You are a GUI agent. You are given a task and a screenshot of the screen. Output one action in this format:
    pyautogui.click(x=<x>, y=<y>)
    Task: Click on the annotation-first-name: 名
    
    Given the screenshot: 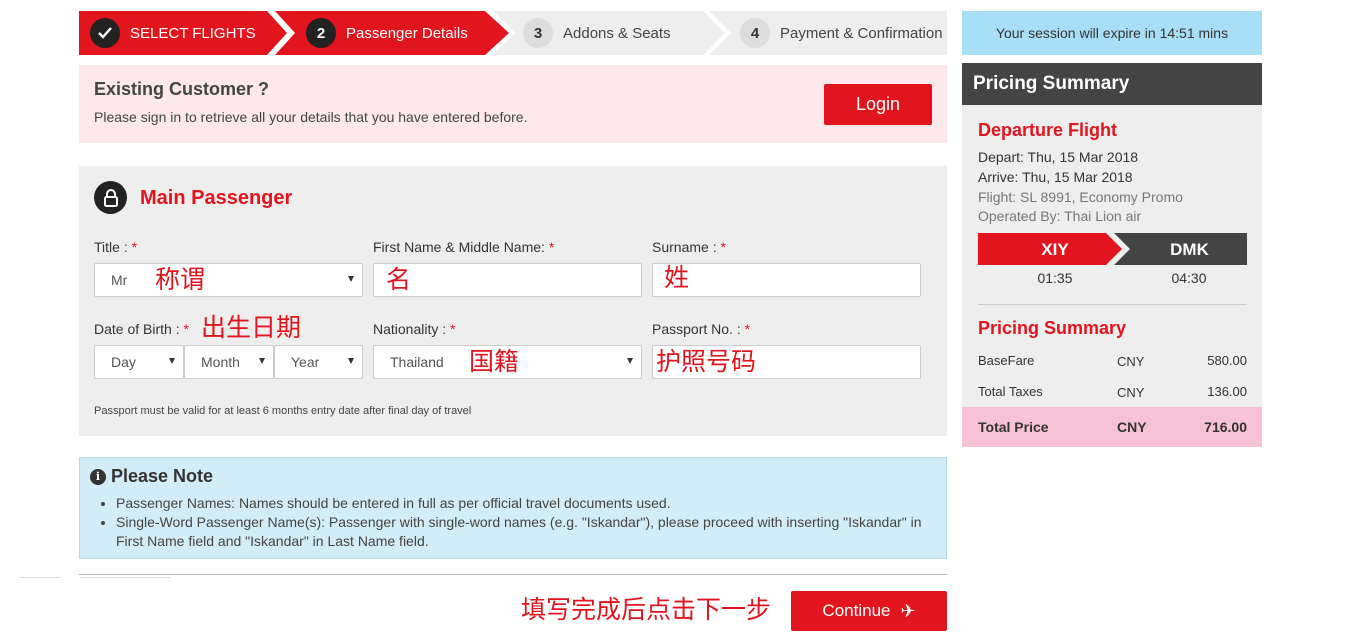 What is the action you would take?
    pyautogui.click(x=399, y=279)
    